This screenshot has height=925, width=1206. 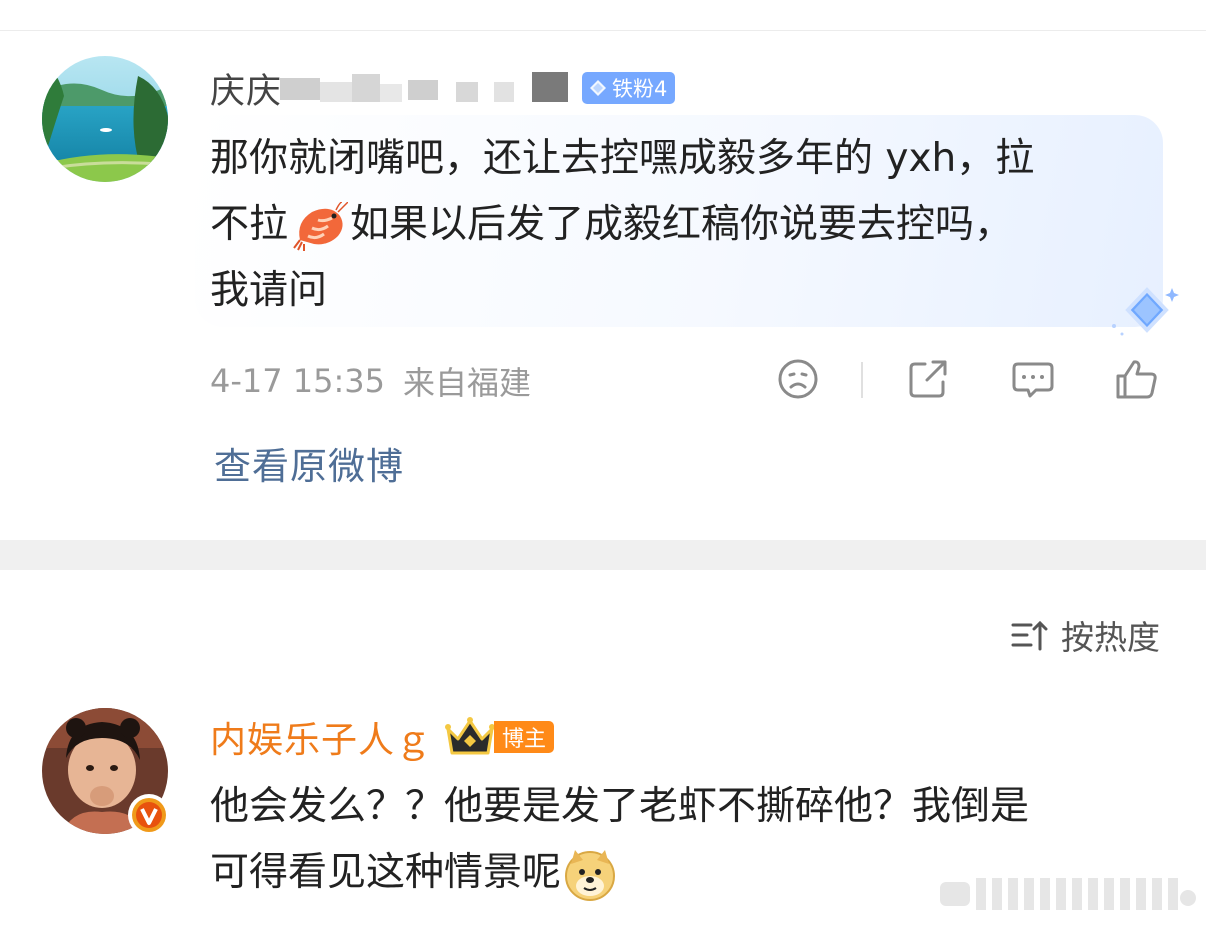 I want to click on sort-toggle: 按热度, so click(x=1084, y=635).